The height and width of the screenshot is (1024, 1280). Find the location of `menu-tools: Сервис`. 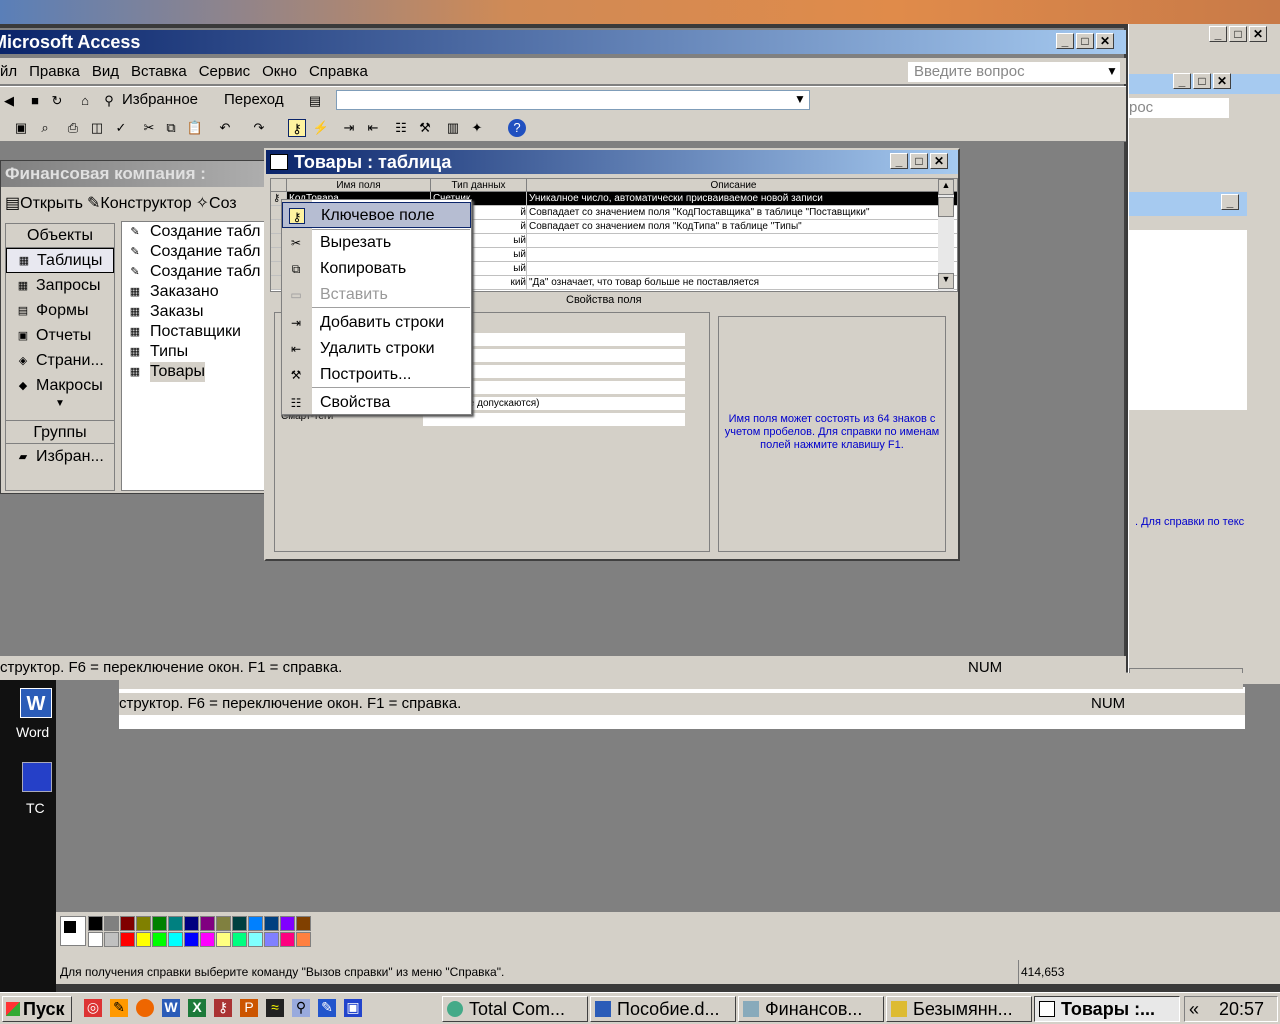

menu-tools: Сервис is located at coordinates (224, 71).